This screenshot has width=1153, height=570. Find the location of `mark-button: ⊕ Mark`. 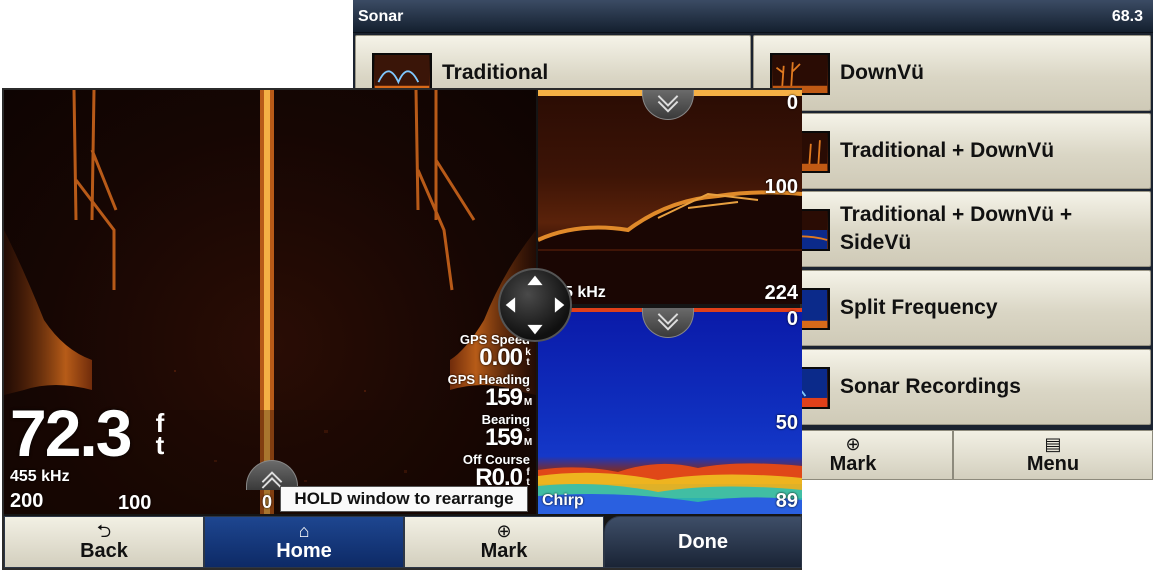

mark-button: ⊕ Mark is located at coordinates (504, 542).